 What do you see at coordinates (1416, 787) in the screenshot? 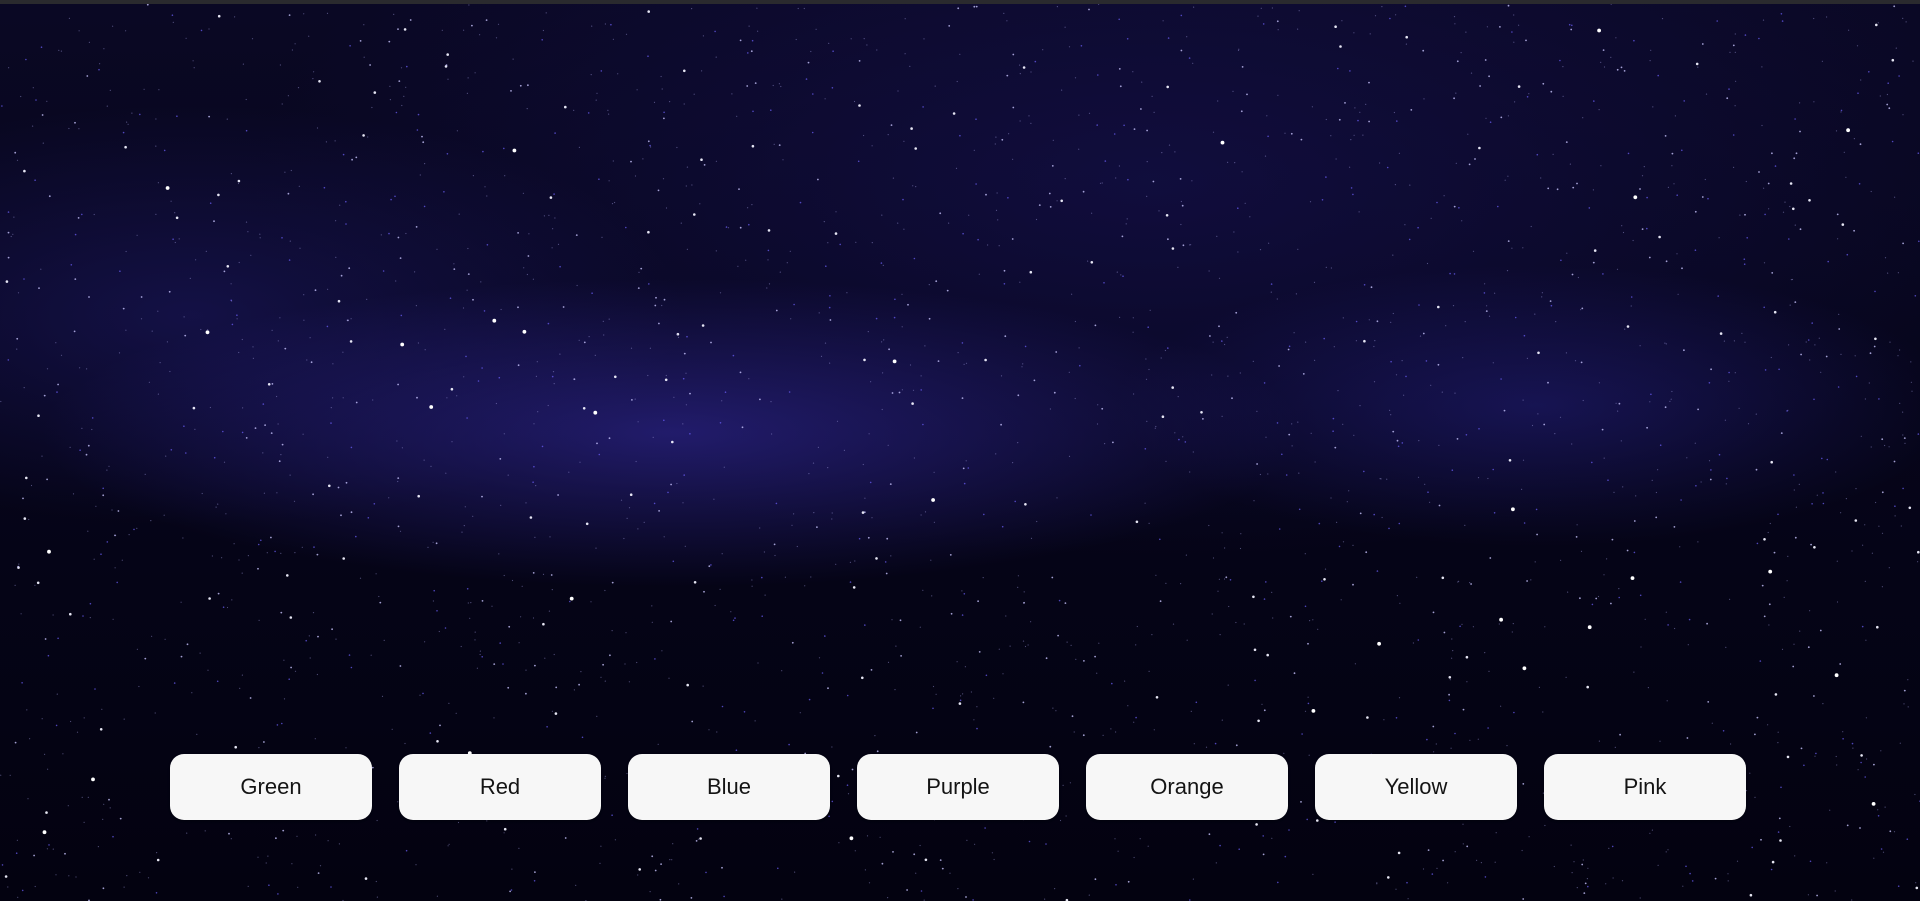
I see `yellow-button: Yellow` at bounding box center [1416, 787].